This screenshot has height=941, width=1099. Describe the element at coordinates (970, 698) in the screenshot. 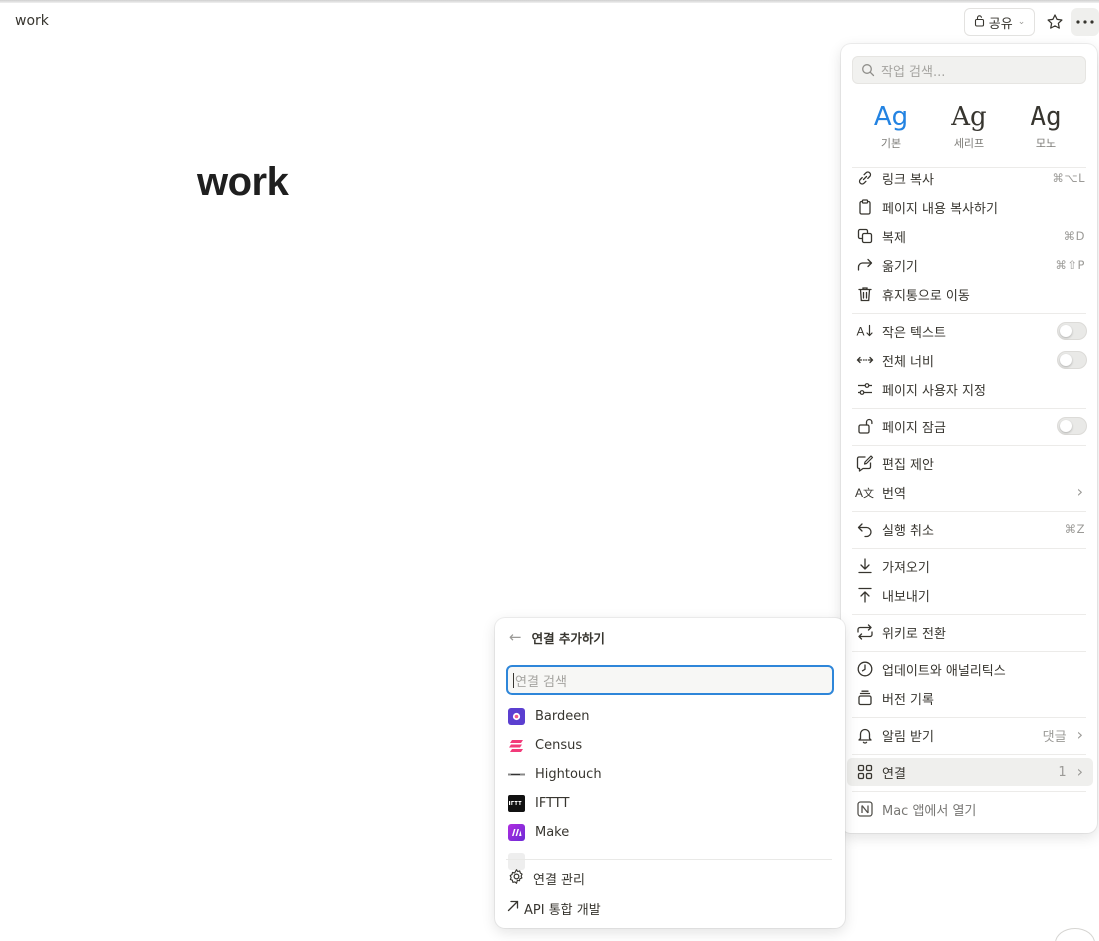

I see `menu-item-version-history: 버전 기록` at that location.